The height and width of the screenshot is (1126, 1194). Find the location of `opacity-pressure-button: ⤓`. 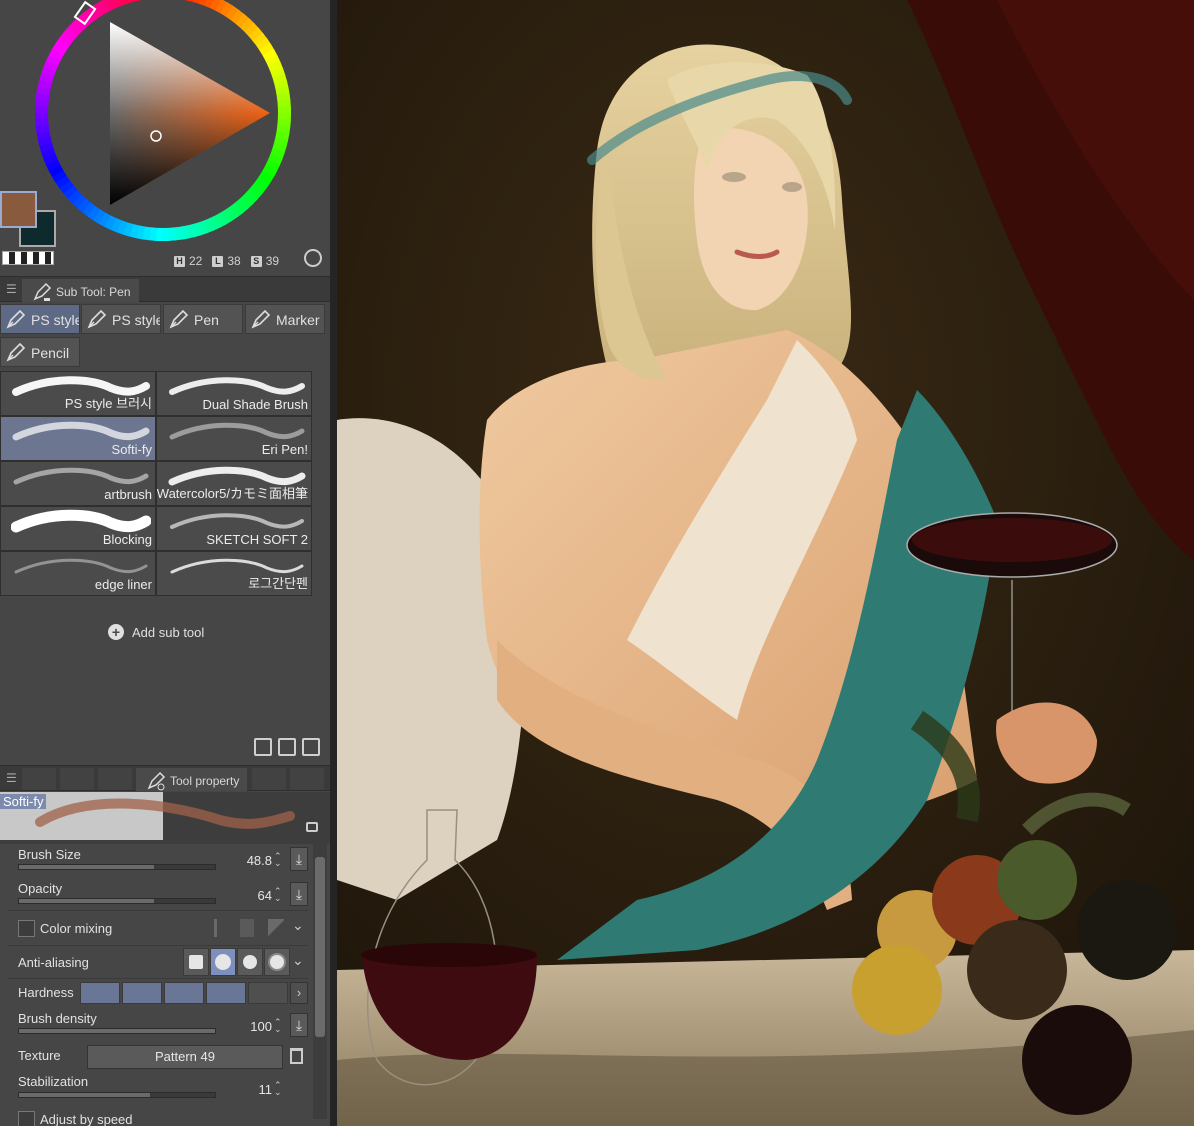

opacity-pressure-button: ⤓ is located at coordinates (299, 894).